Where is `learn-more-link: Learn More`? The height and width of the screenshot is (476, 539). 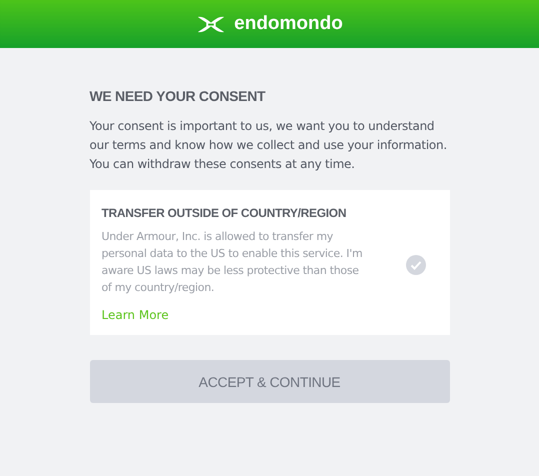 learn-more-link: Learn More is located at coordinates (135, 315).